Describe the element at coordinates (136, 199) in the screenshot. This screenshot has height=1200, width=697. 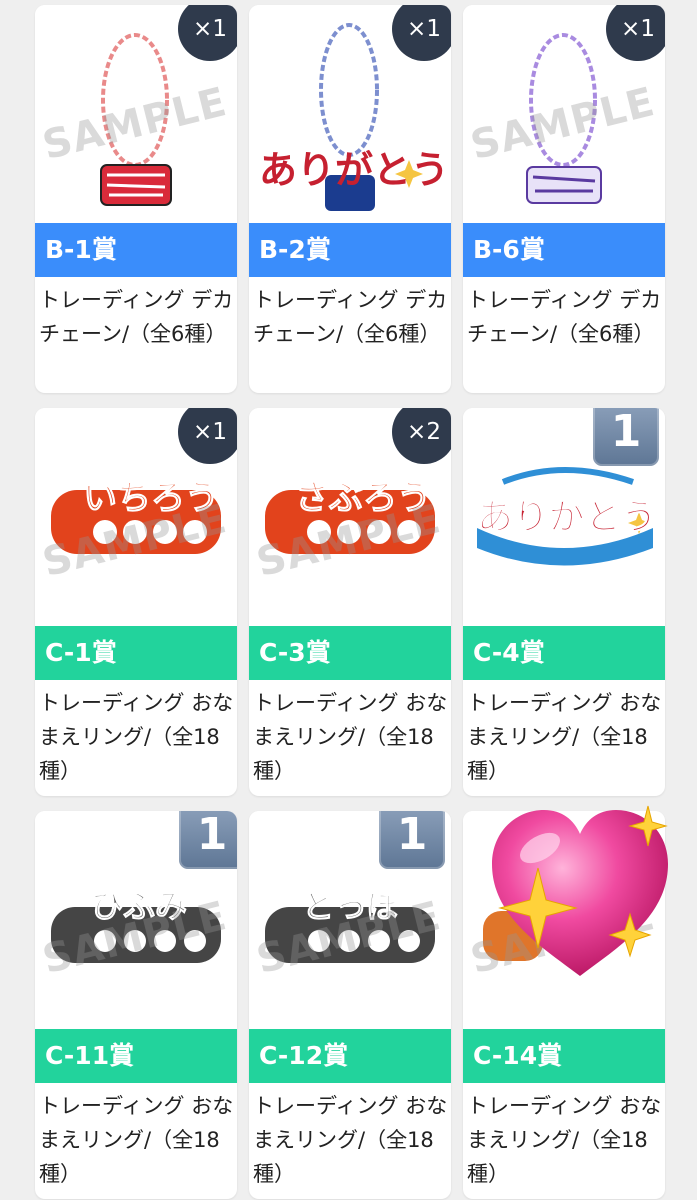
I see `prize-card-b1: SAMPLE ×1 B-1賞 トレーディング デカチェーン/（全6種）` at that location.